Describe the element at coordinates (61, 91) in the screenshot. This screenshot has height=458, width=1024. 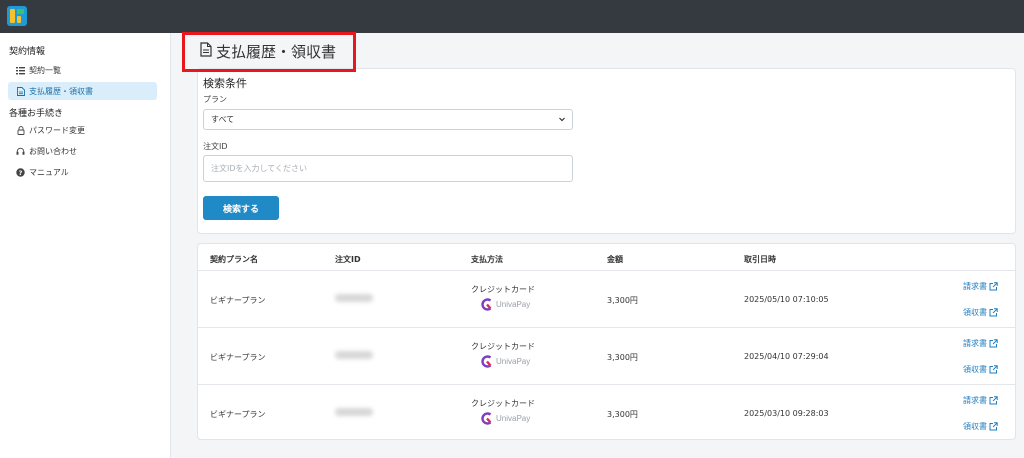
I see `sidebar-item-label: 支払履歴・領収書` at that location.